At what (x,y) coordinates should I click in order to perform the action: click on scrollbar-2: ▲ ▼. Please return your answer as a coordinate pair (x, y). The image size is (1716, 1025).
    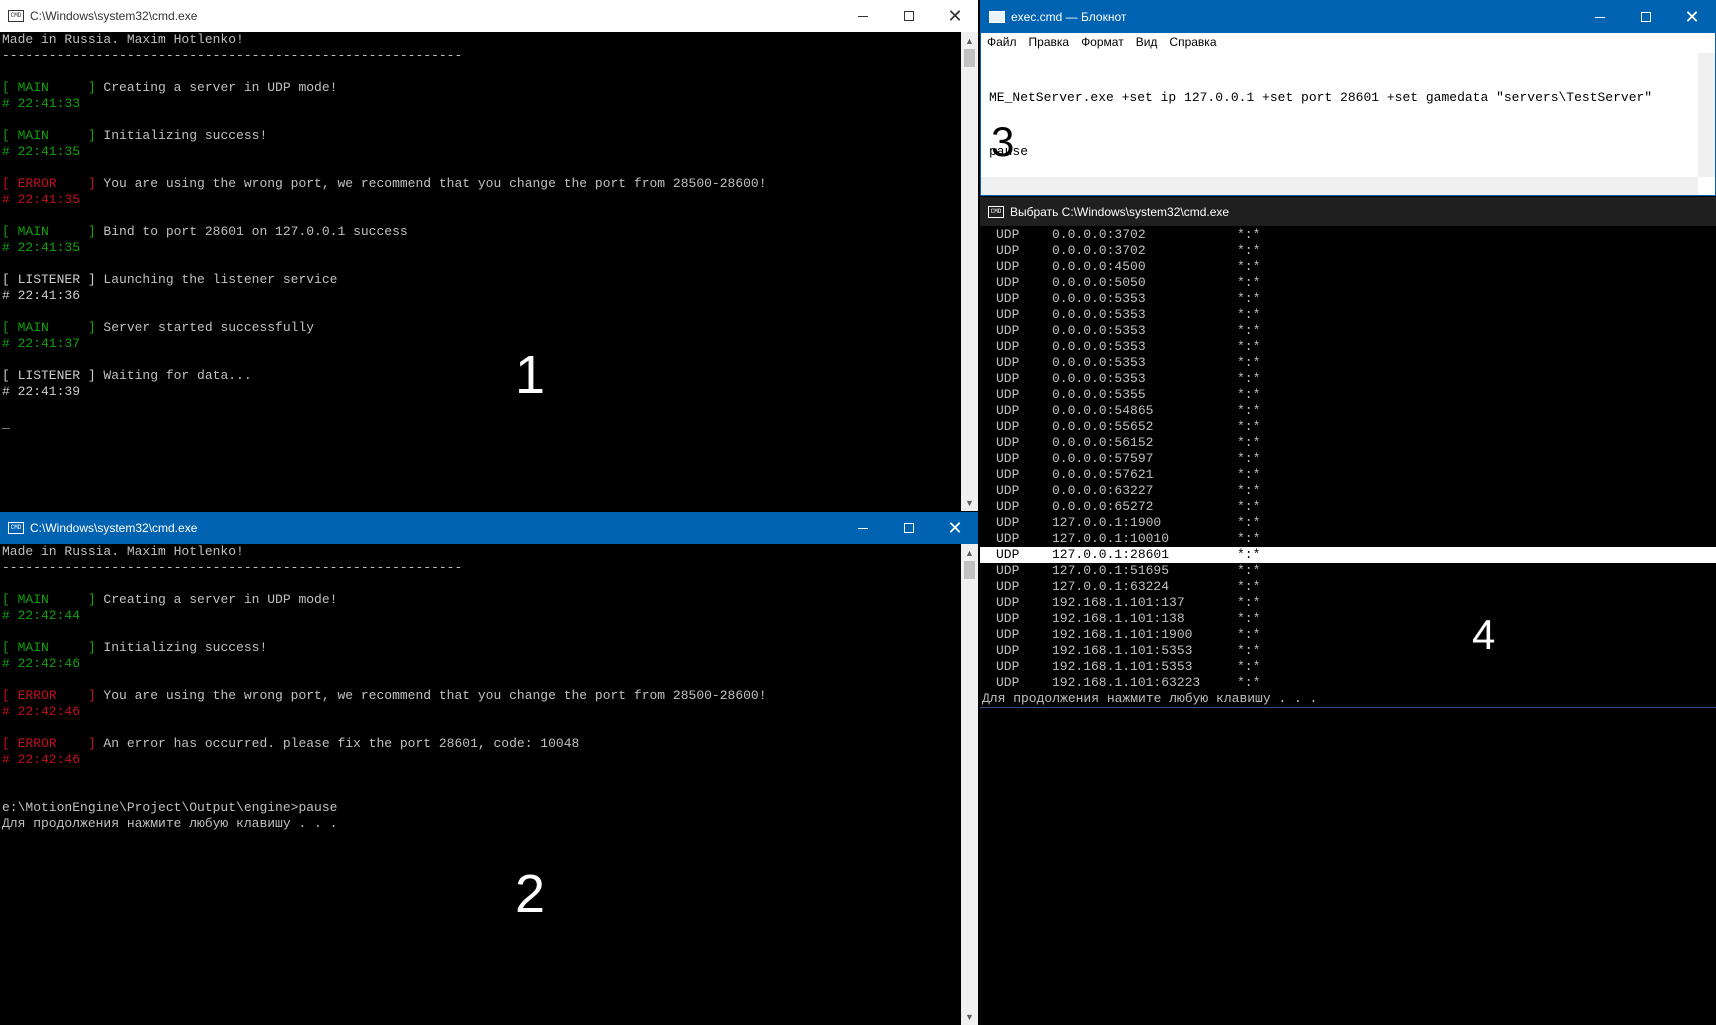
    Looking at the image, I should click on (969, 784).